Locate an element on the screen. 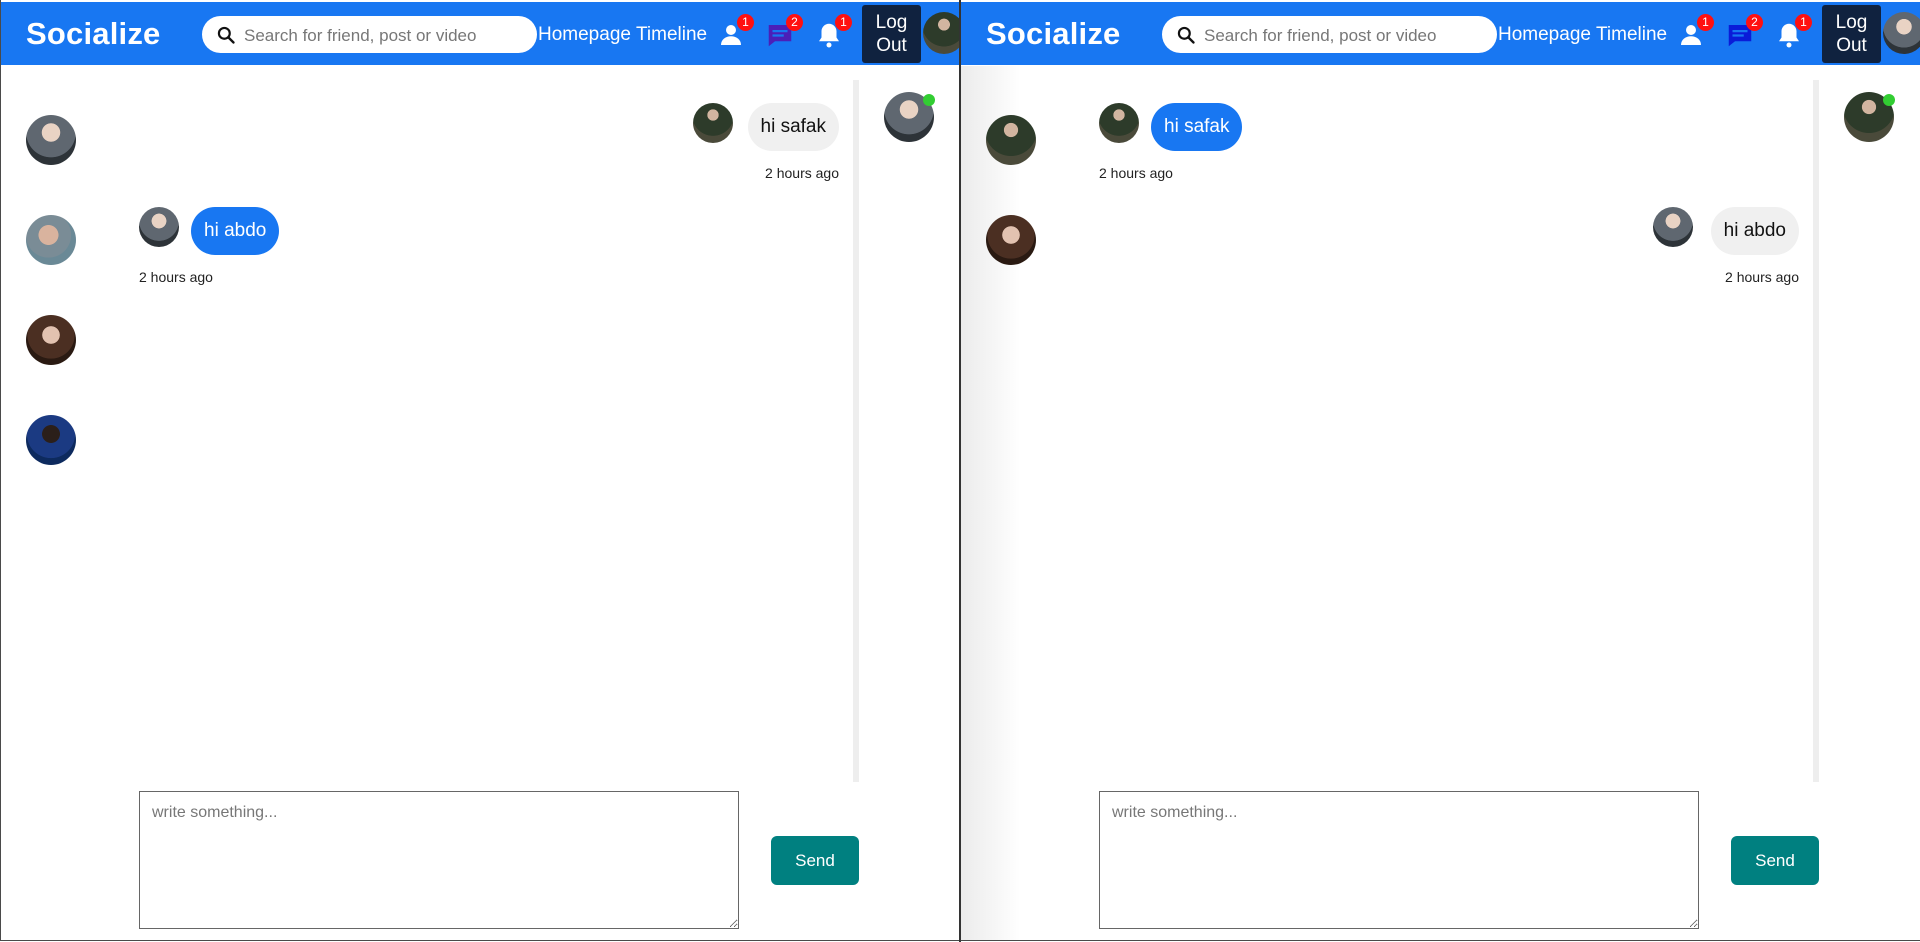 This screenshot has height=942, width=1920. window-edge-shadow is located at coordinates (991, 503).